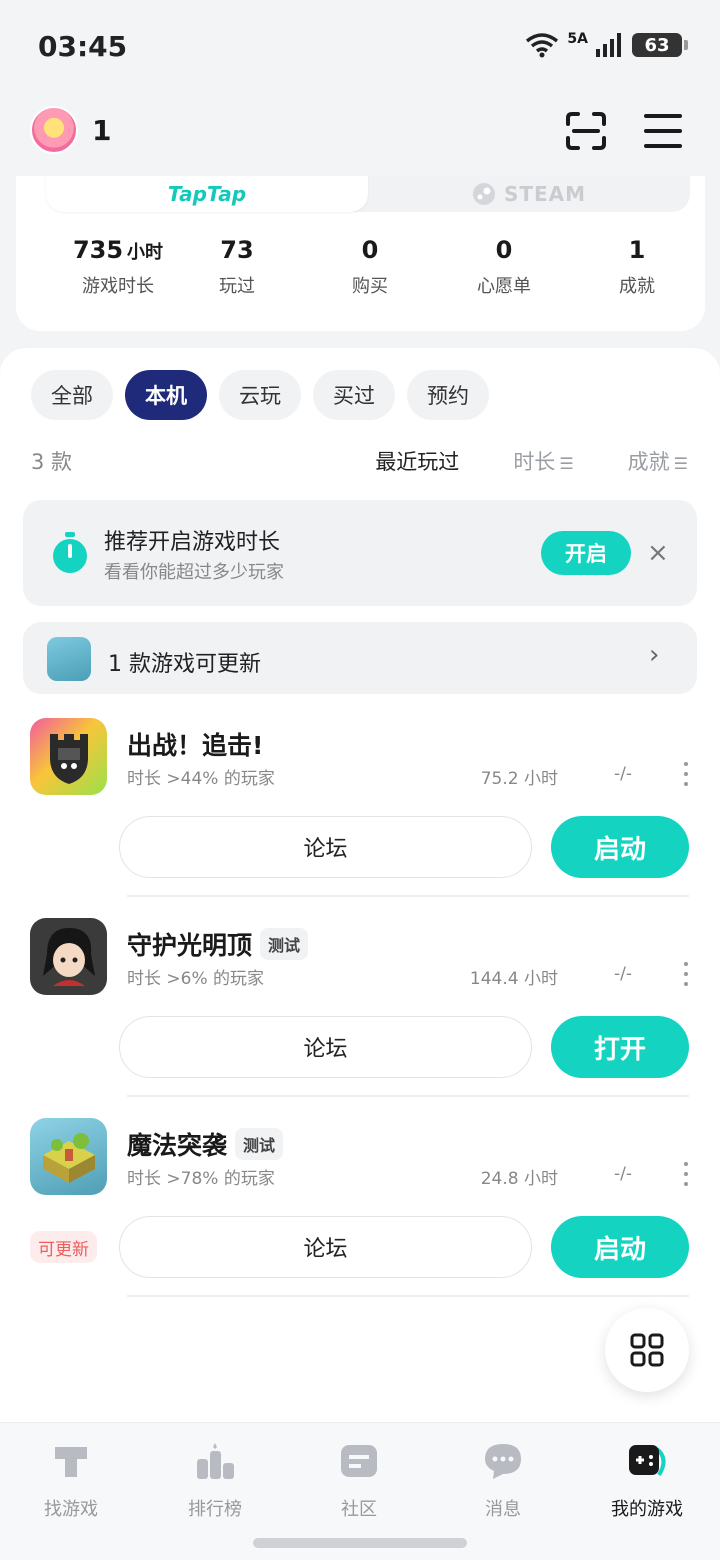 This screenshot has width=720, height=1560. I want to click on nav-find-games: 找游戏, so click(71, 1481).